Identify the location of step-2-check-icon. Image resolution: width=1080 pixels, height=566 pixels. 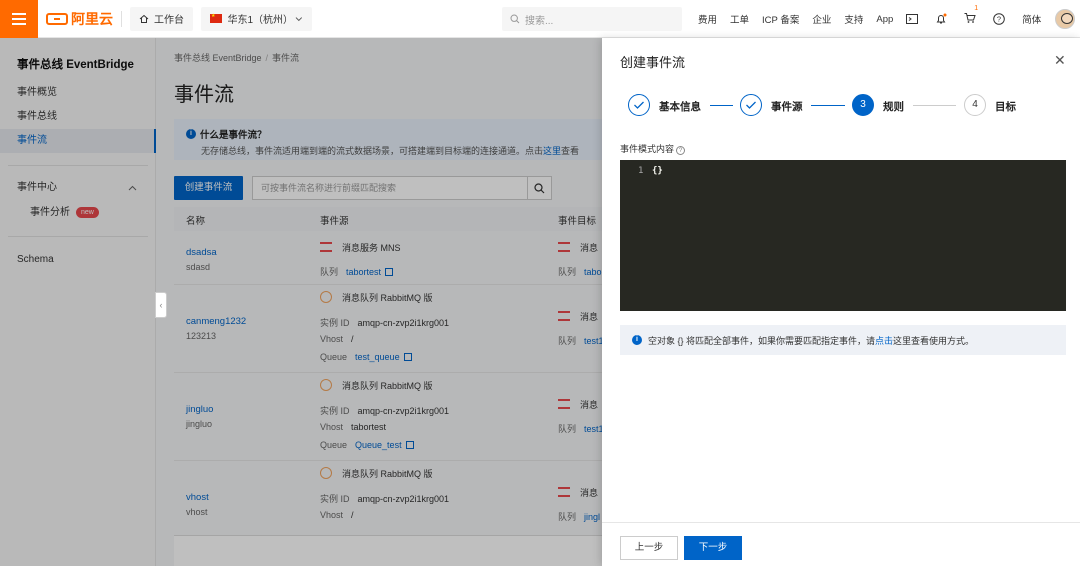
(751, 105).